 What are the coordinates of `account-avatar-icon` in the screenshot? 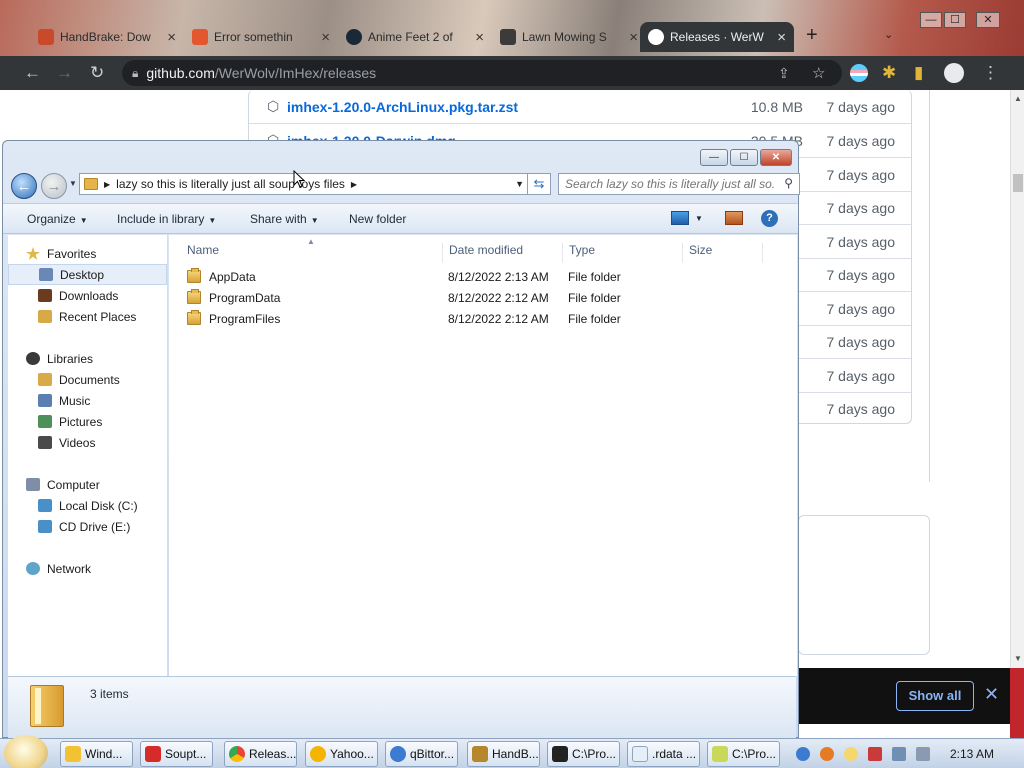 It's located at (954, 73).